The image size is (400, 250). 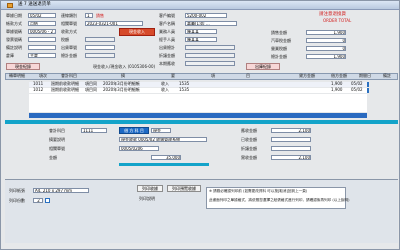 I want to click on handler-label: 經手人員, so click(x=167, y=39).